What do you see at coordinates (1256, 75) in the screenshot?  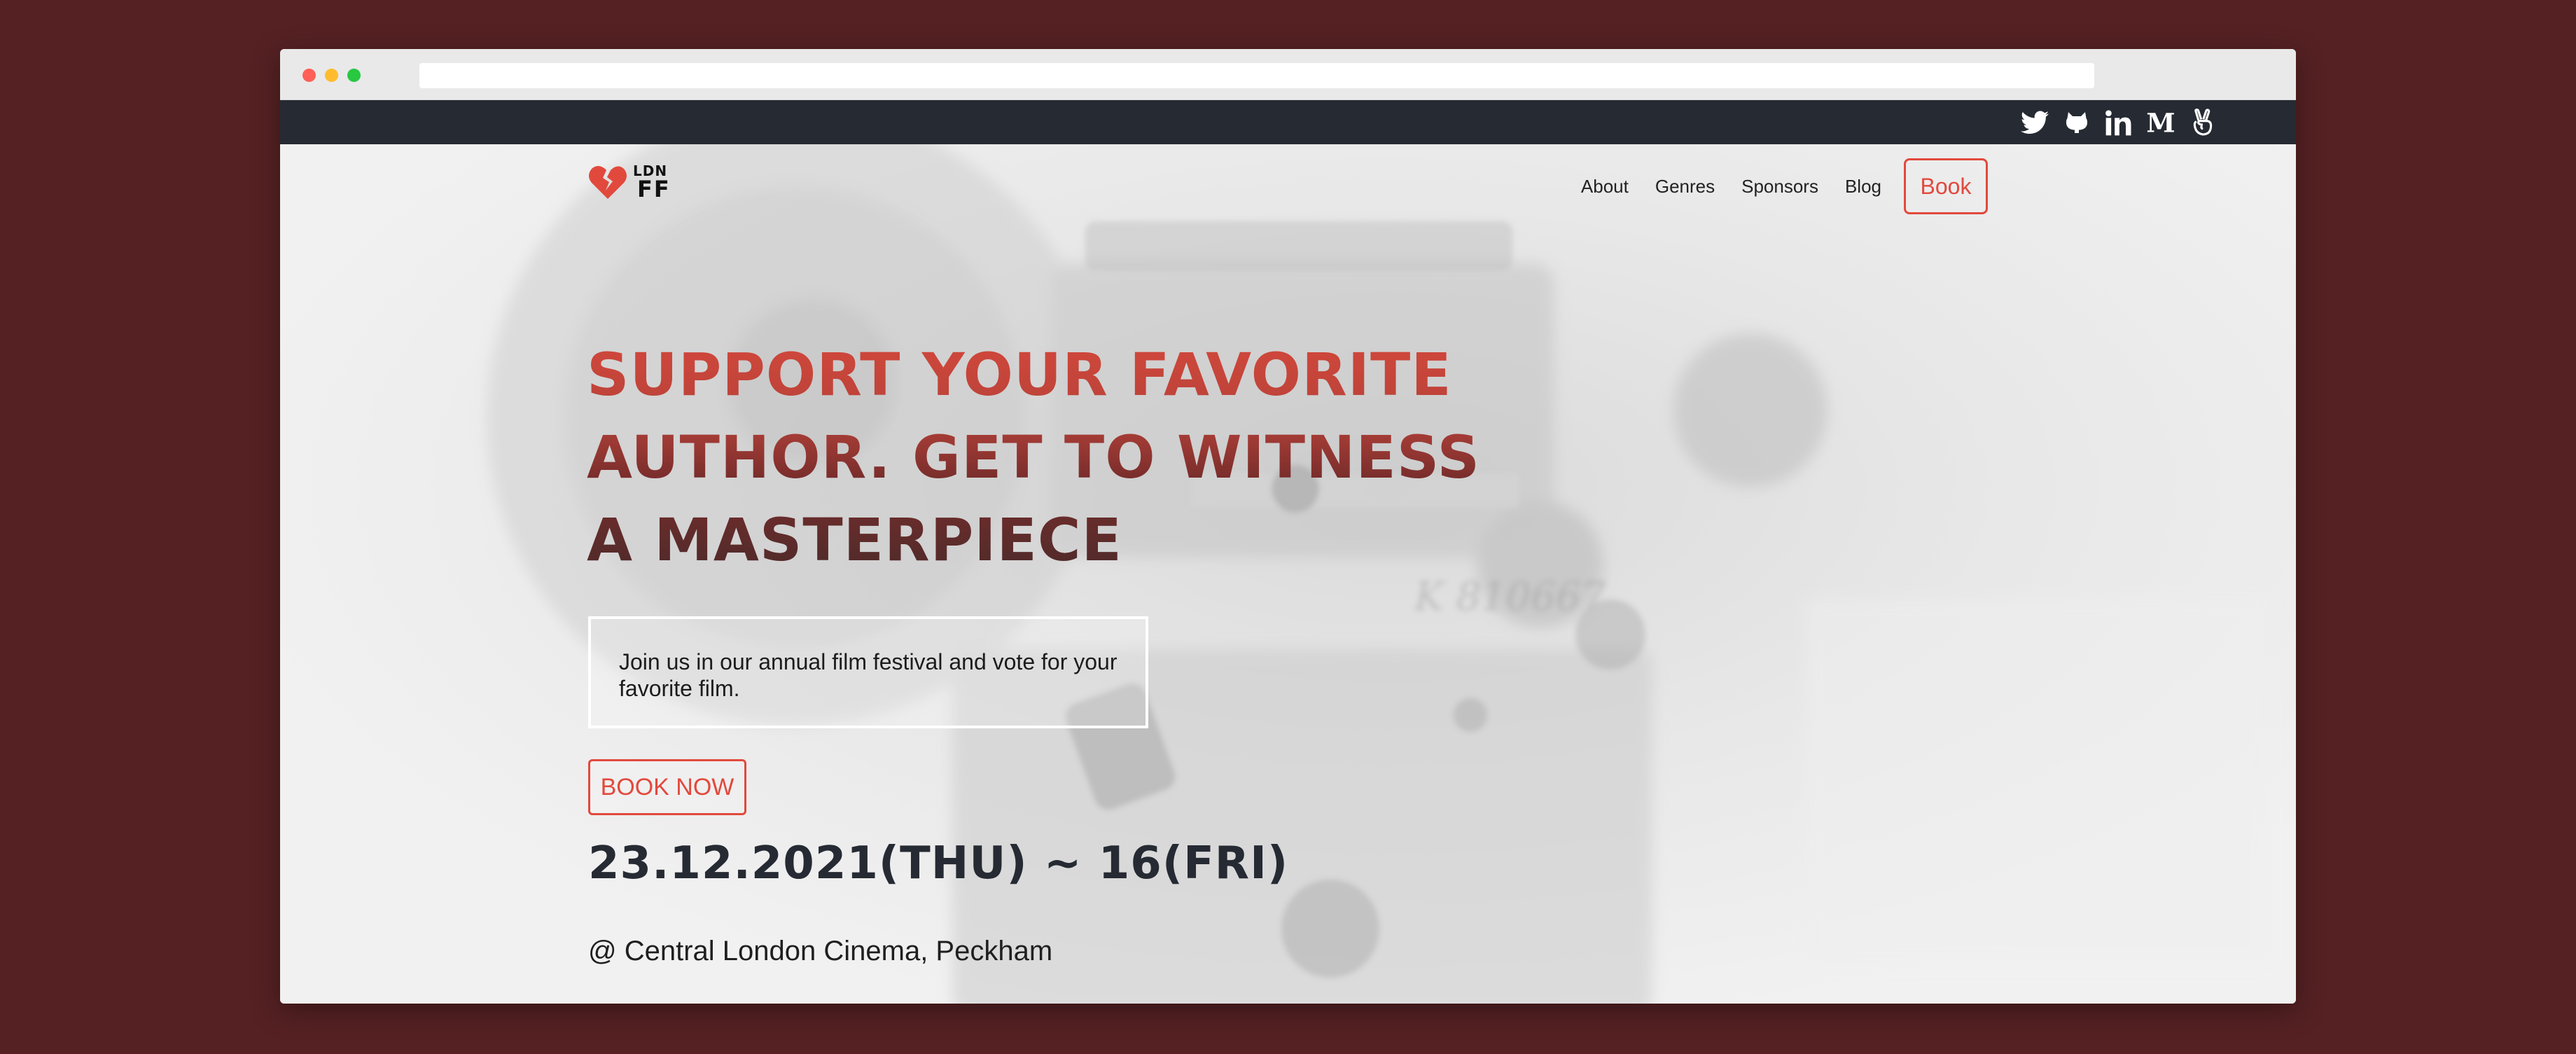 I see `address-bar` at bounding box center [1256, 75].